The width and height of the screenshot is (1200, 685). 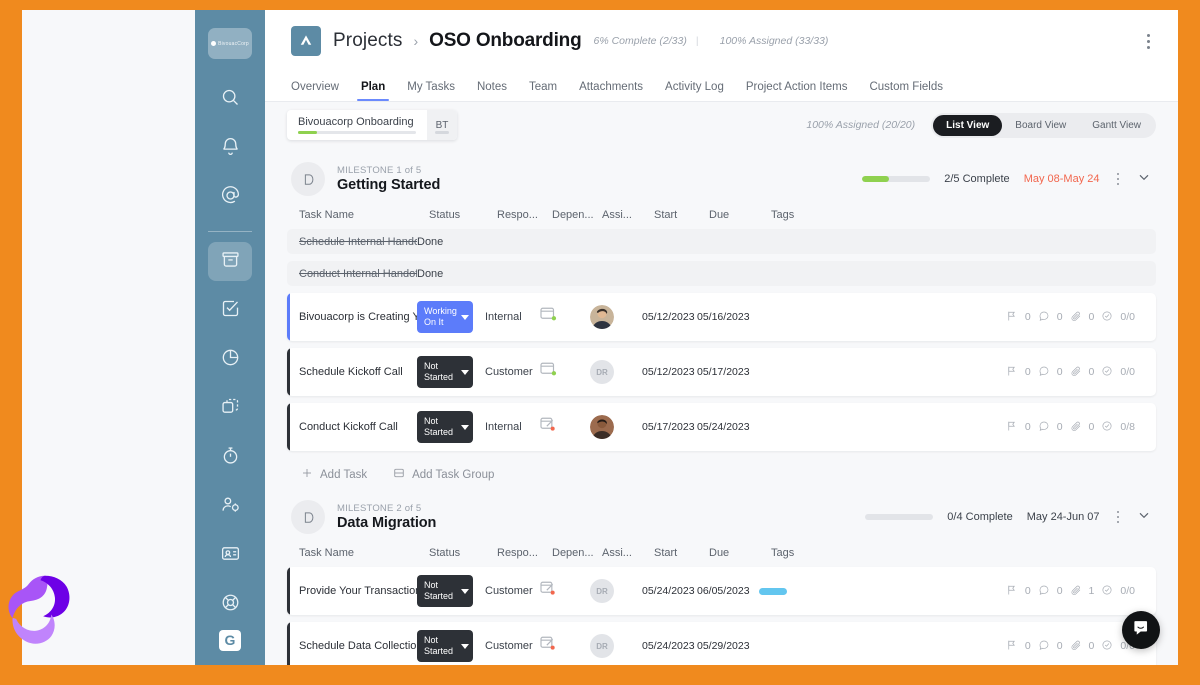 I want to click on sidebar-item-help, so click(x=230, y=605).